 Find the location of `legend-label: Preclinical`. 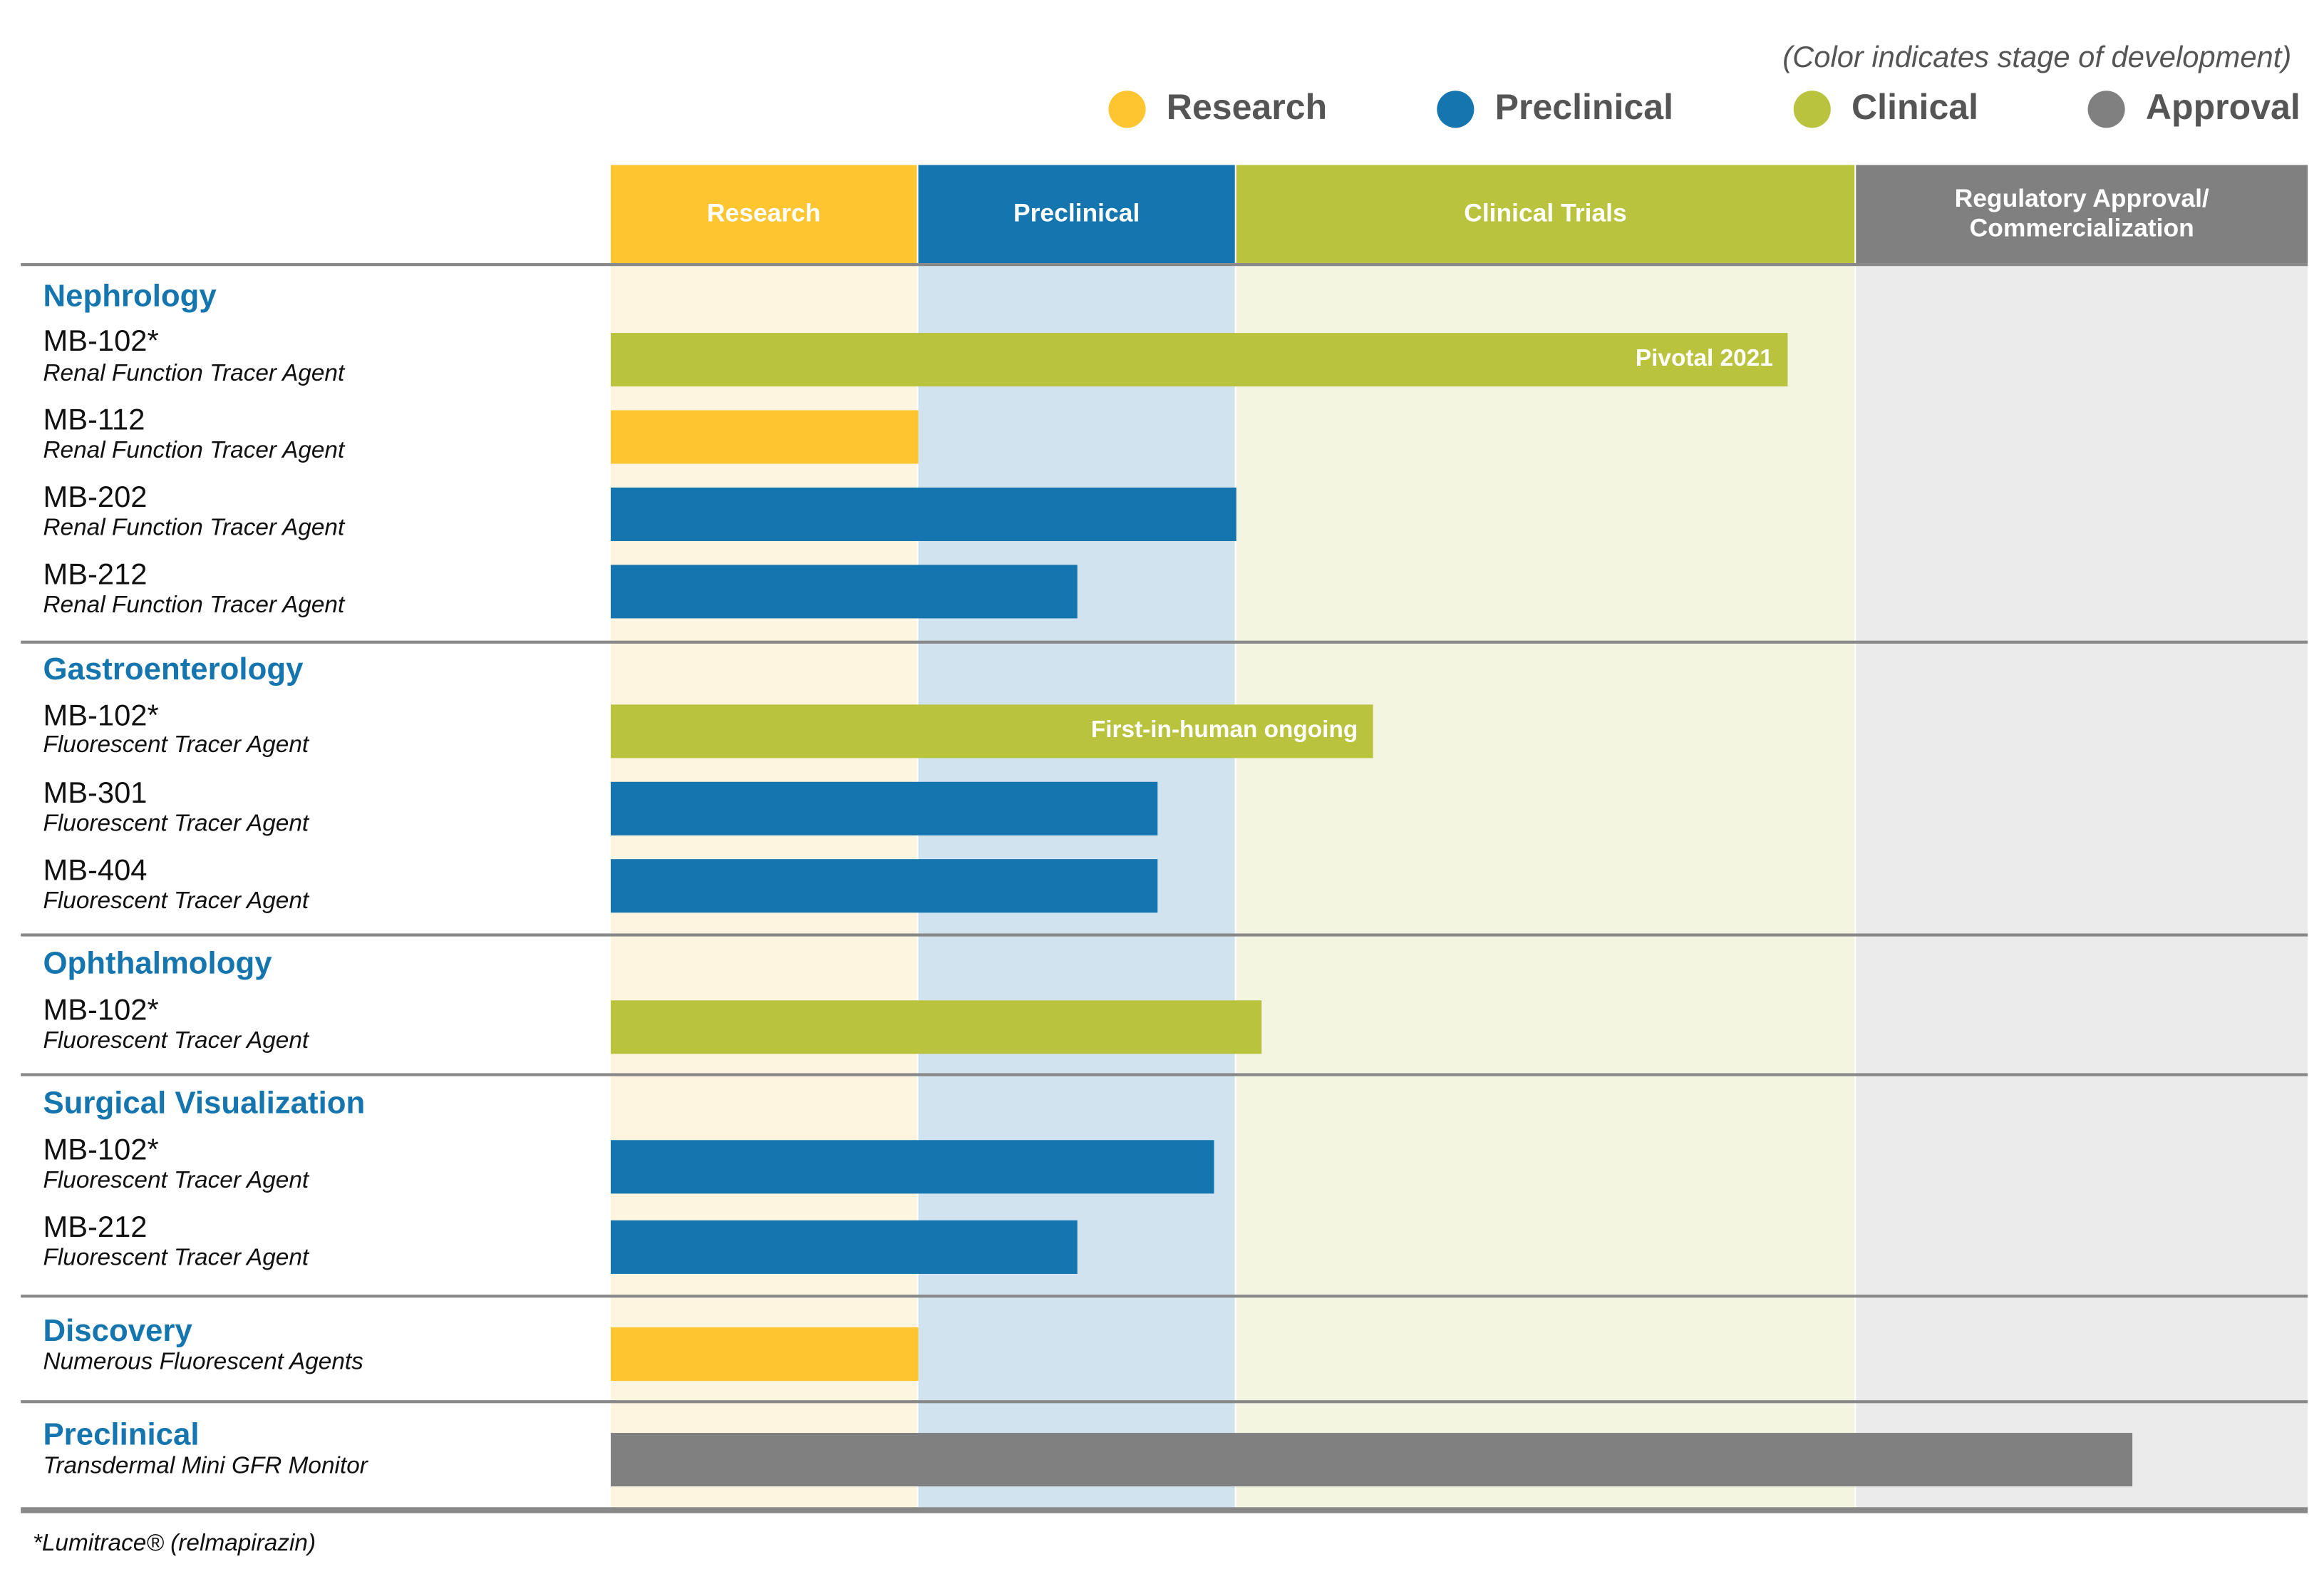

legend-label: Preclinical is located at coordinates (1583, 108).